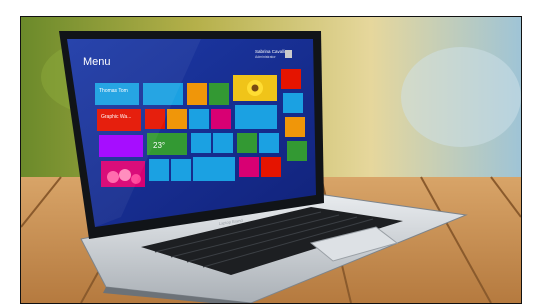  Describe the element at coordinates (249, 167) in the screenshot. I see `tile-paint` at that location.